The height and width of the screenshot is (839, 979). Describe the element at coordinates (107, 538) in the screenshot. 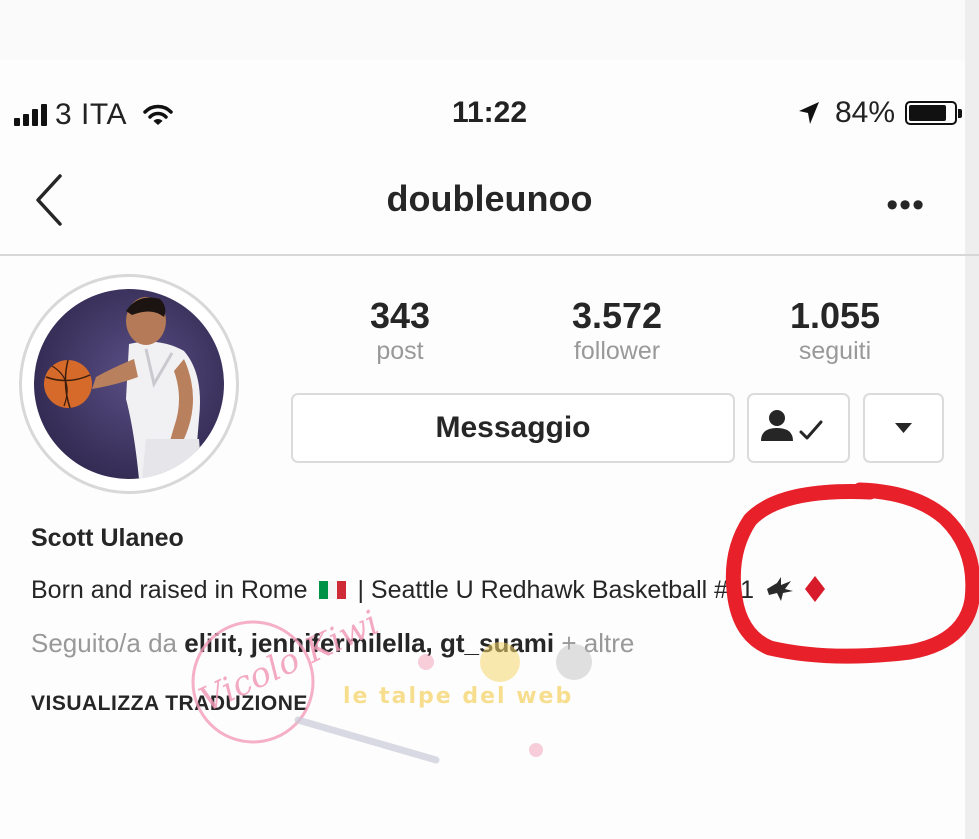

I see `profile-full-name: Scott Ulaneo` at that location.